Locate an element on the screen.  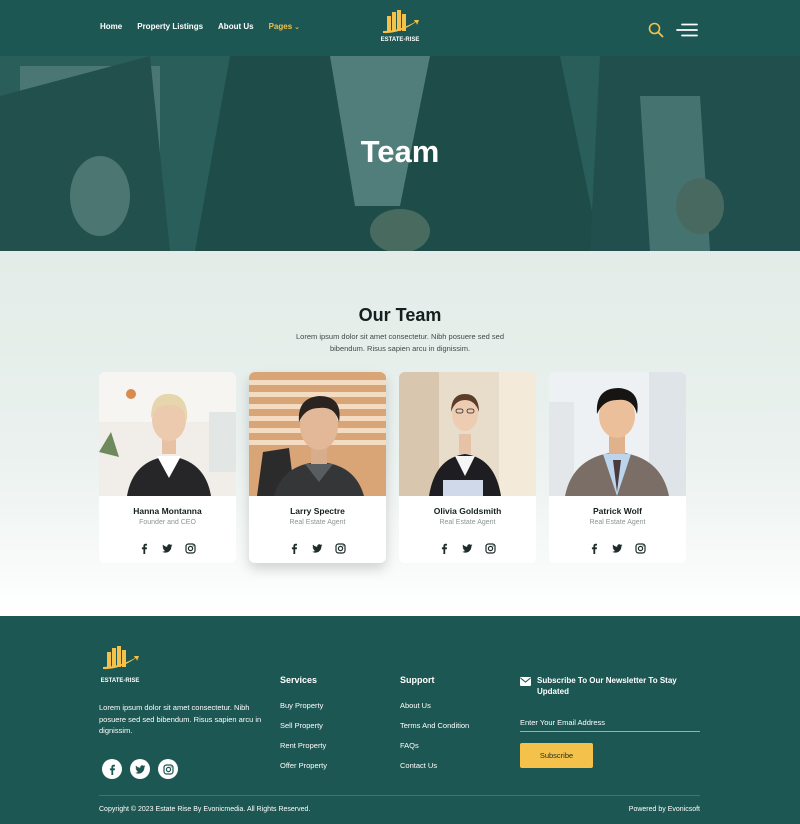
nav-pages-label: Pages is located at coordinates (280, 26).